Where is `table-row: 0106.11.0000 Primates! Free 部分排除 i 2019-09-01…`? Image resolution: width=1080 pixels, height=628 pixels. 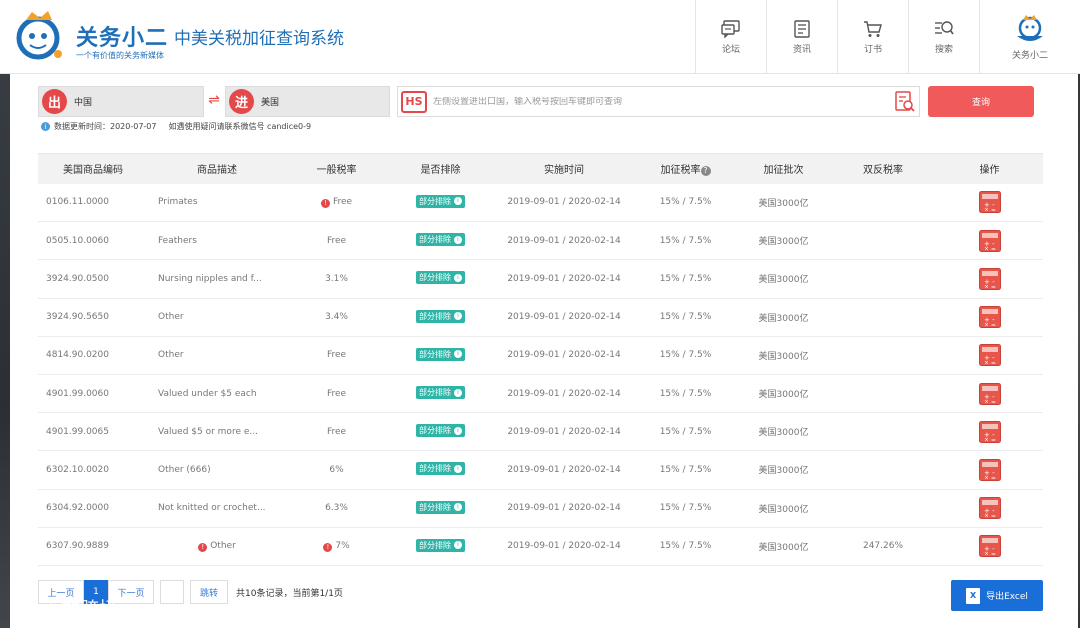 table-row: 0106.11.0000 Primates! Free 部分排除 i 2019-09-01… is located at coordinates (540, 203).